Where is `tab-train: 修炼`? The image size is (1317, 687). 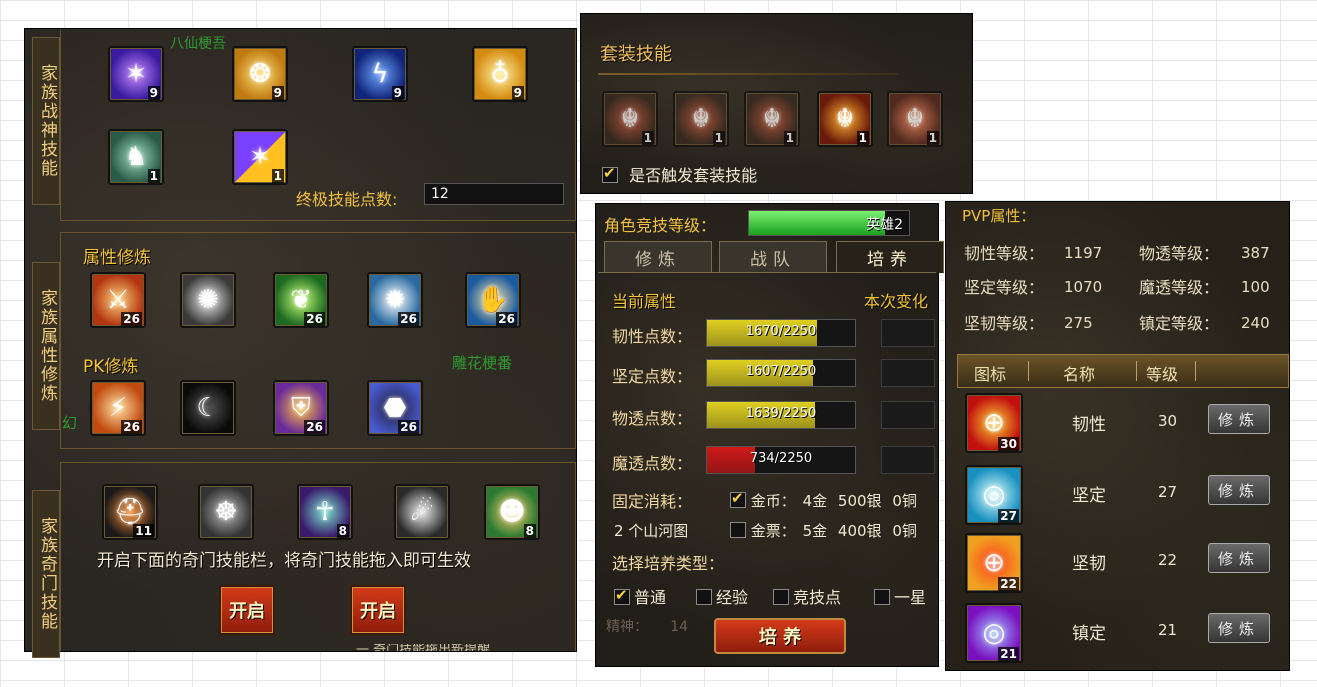 tab-train: 修炼 is located at coordinates (658, 257).